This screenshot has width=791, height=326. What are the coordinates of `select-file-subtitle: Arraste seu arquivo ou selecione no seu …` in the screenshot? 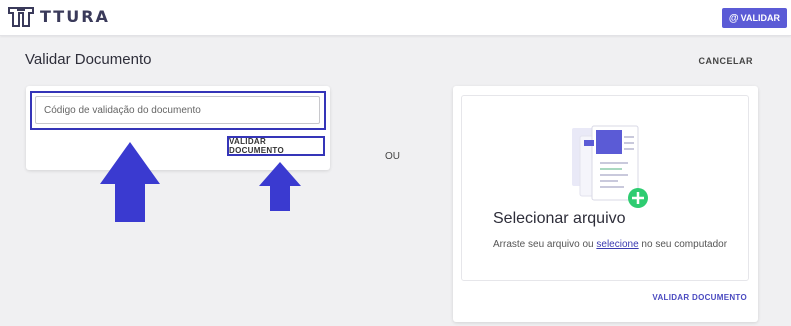 It's located at (610, 244).